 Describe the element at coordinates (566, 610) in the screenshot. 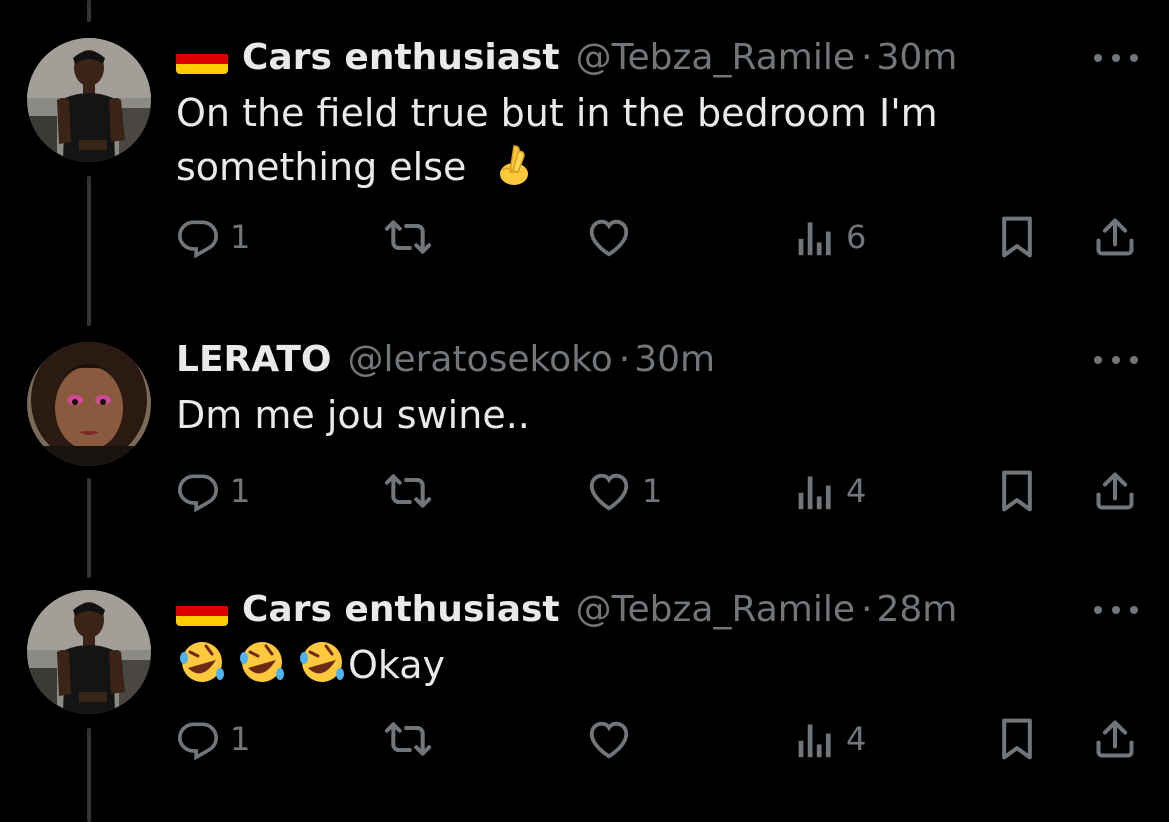

I see `tweet-header: Cars enthusiast @Tebza_Ramile · 28m` at that location.